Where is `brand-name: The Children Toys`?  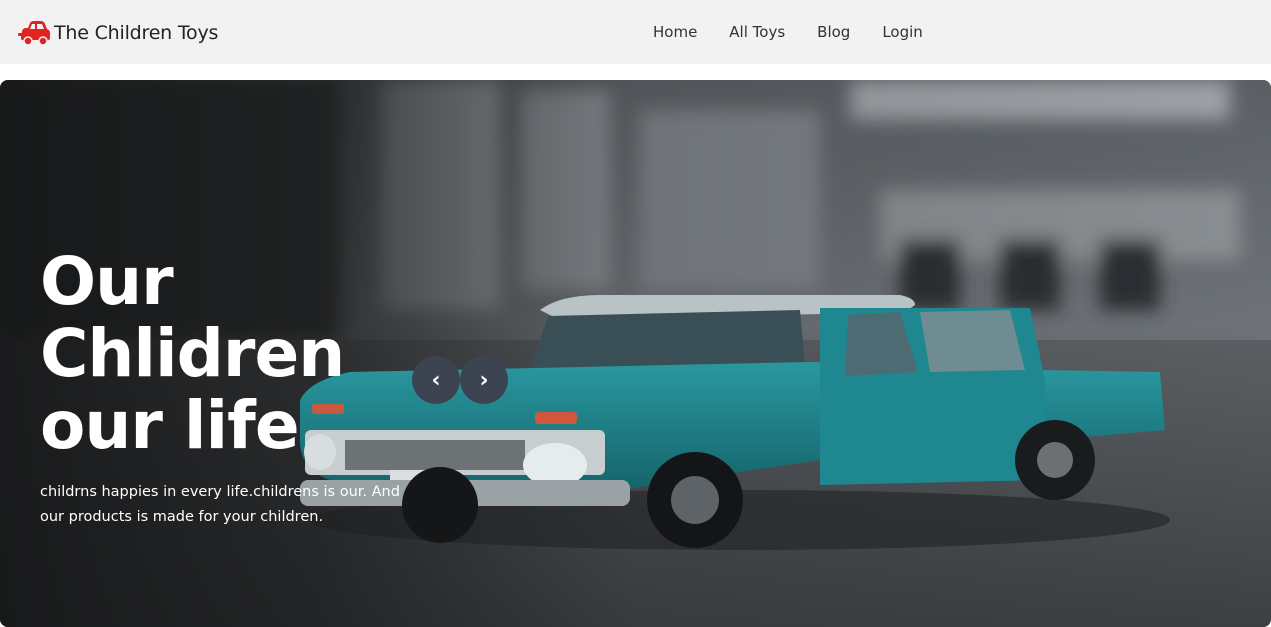
brand-name: The Children Toys is located at coordinates (136, 33).